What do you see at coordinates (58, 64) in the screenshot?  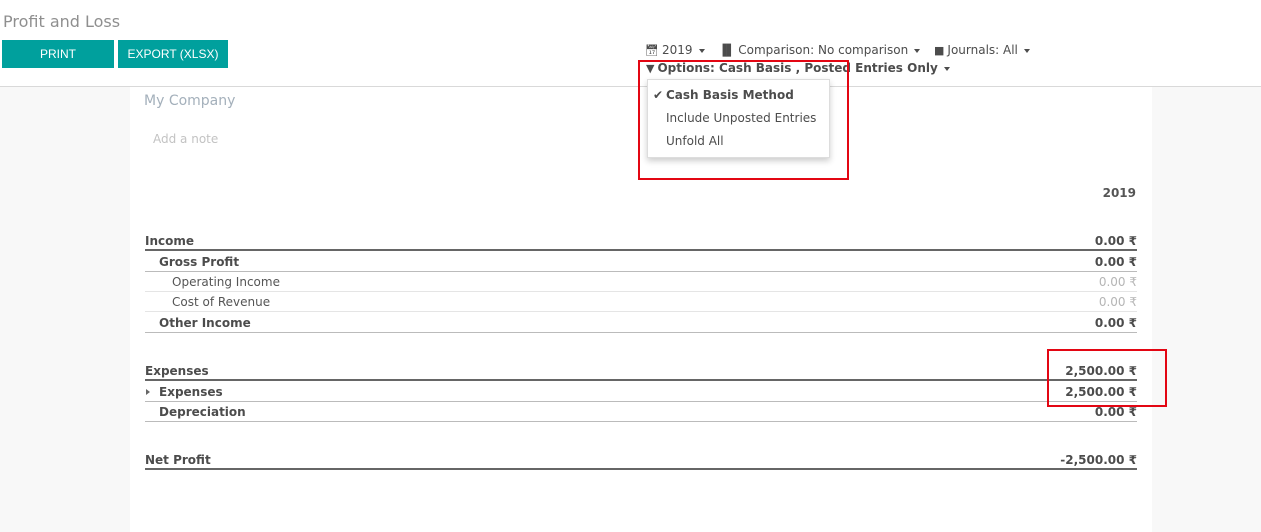 I see `print-preview-button: PRINT PREVIEW` at bounding box center [58, 64].